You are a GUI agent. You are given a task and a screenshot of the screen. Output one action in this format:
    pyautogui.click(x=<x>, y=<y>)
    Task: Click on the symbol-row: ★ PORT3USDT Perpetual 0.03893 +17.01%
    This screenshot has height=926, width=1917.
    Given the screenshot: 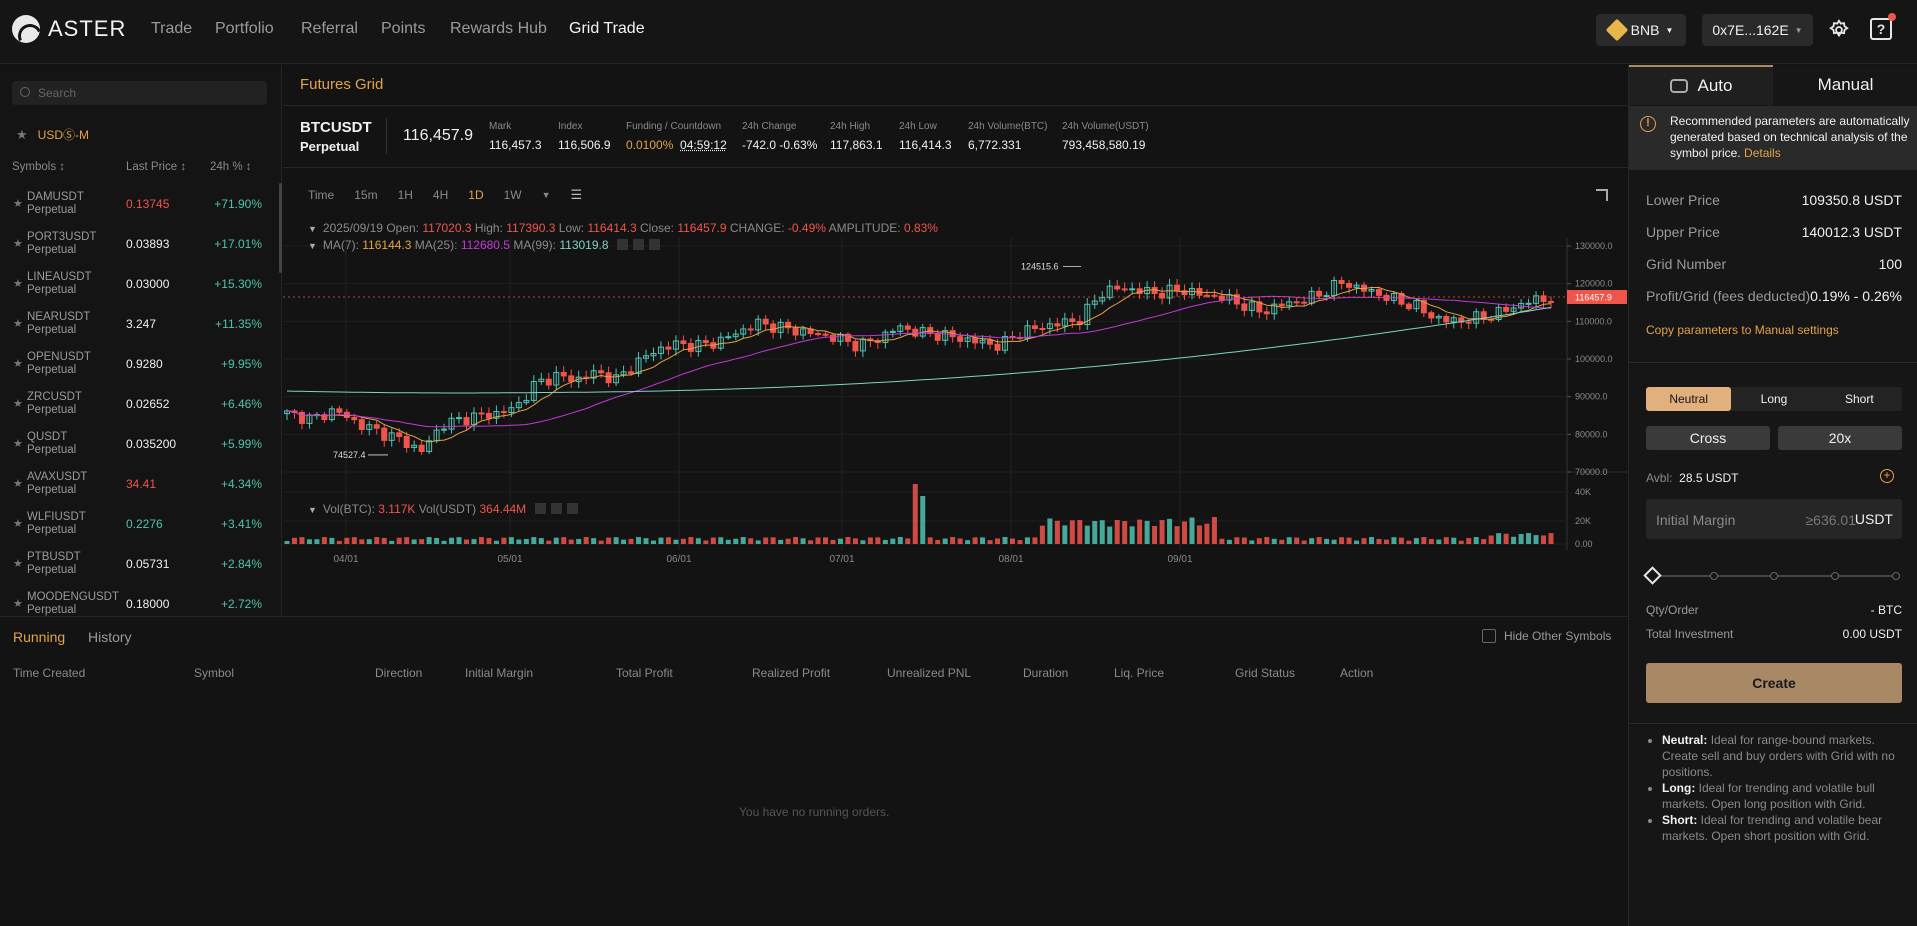 What is the action you would take?
    pyautogui.click(x=135, y=247)
    